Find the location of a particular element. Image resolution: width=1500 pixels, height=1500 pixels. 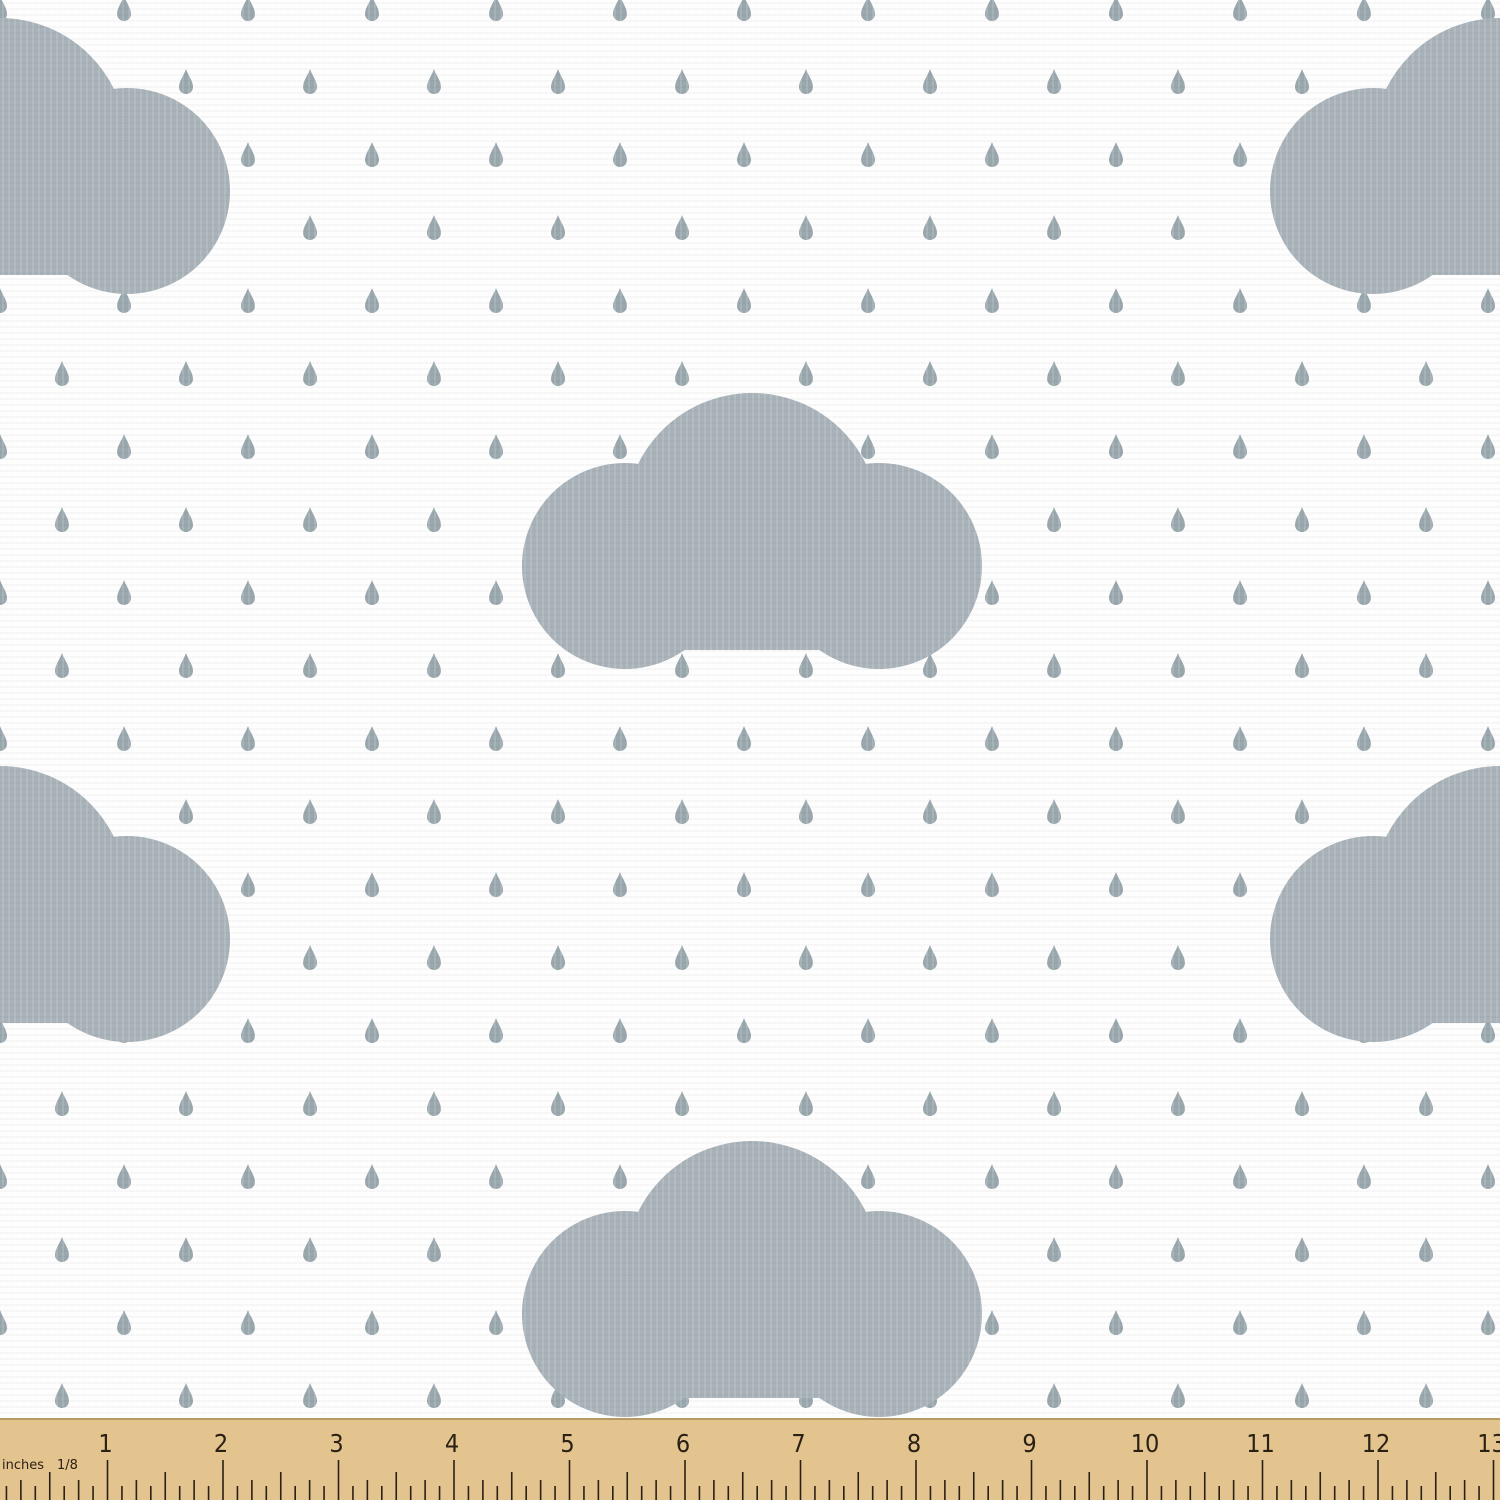

ruler-number: 5 is located at coordinates (567, 1443).